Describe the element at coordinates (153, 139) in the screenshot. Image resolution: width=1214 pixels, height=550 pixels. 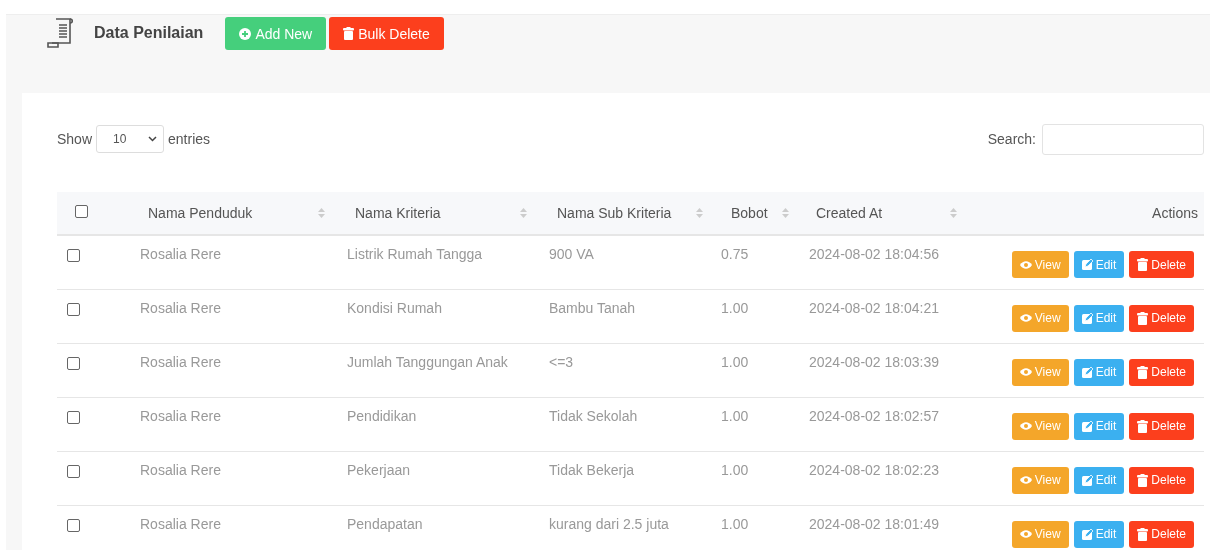
I see `chevron-down-icon` at that location.